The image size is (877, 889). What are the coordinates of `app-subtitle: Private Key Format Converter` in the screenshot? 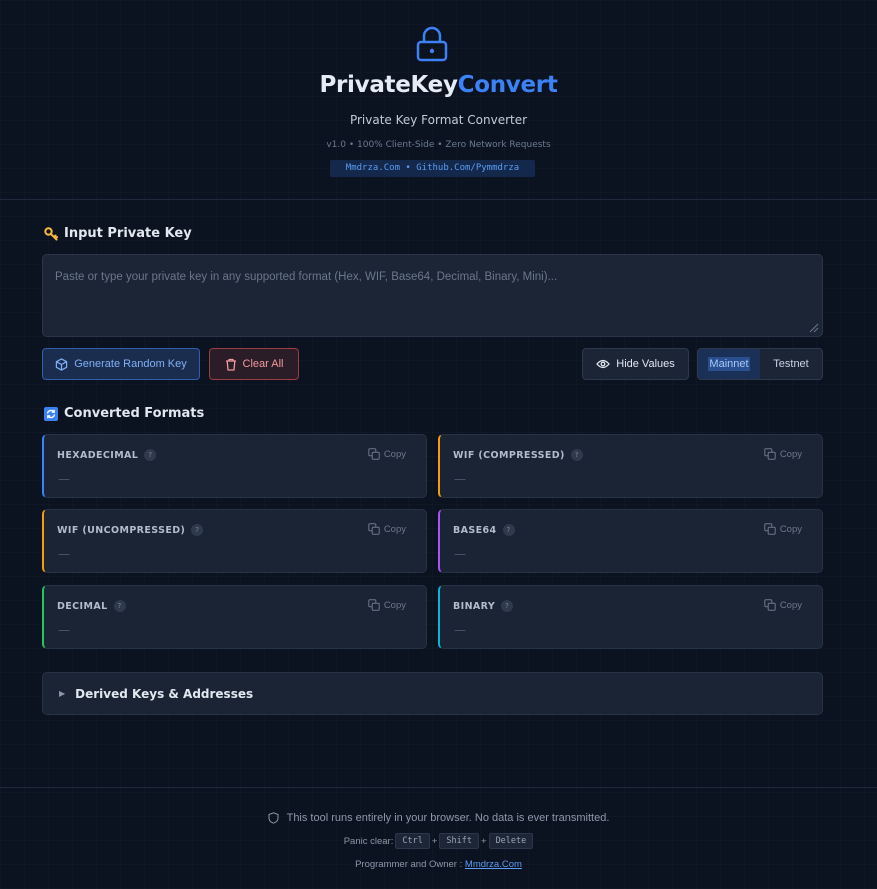 It's located at (438, 120).